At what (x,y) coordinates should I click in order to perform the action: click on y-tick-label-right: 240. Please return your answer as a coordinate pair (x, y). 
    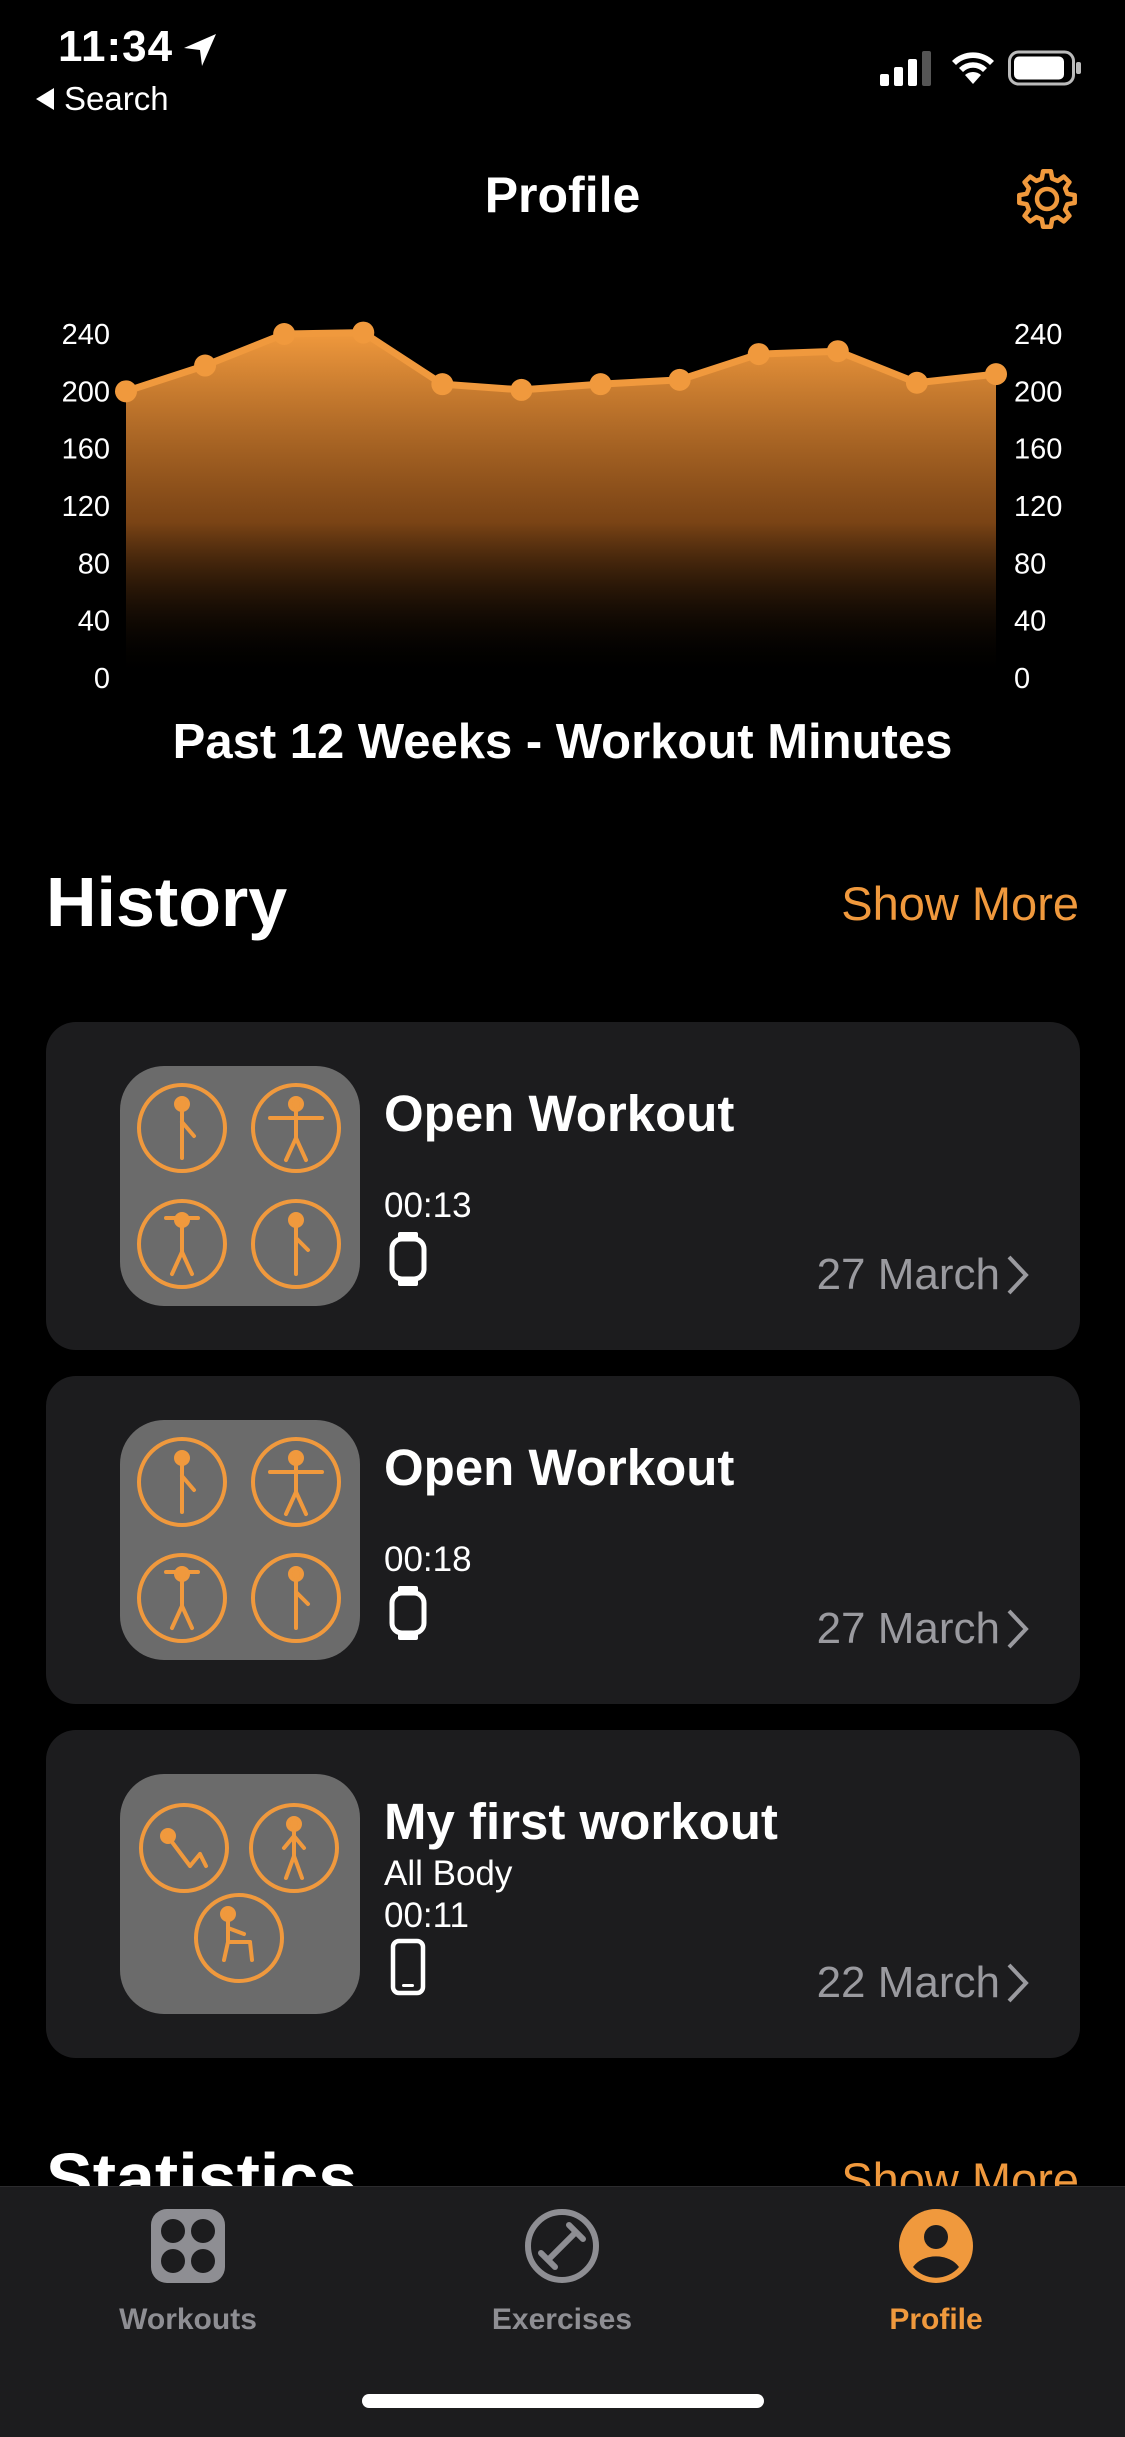
    Looking at the image, I should click on (1038, 335).